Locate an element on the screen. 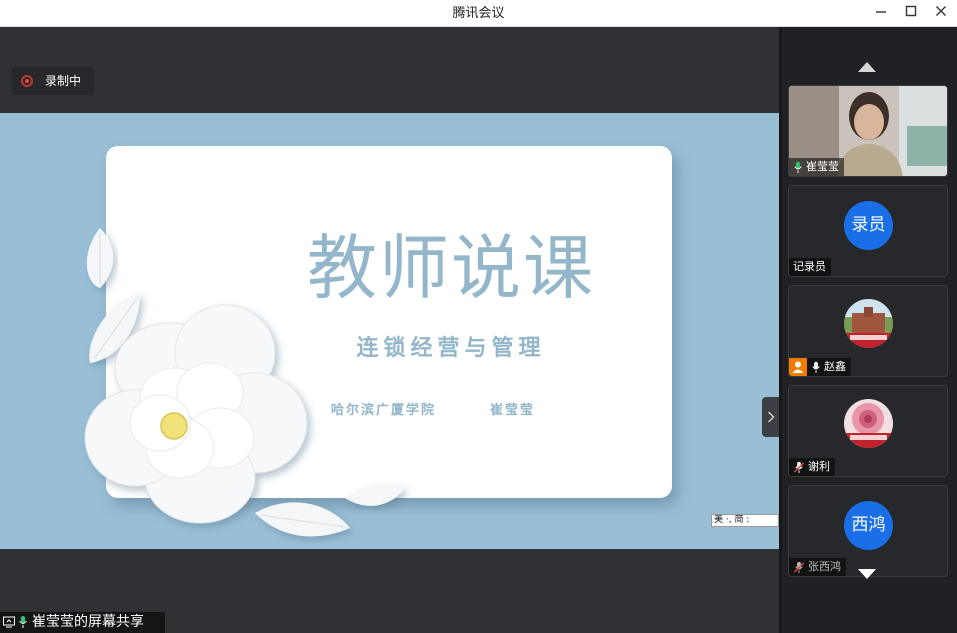 The image size is (957, 633). participant-label: 张西鸿 is located at coordinates (817, 567).